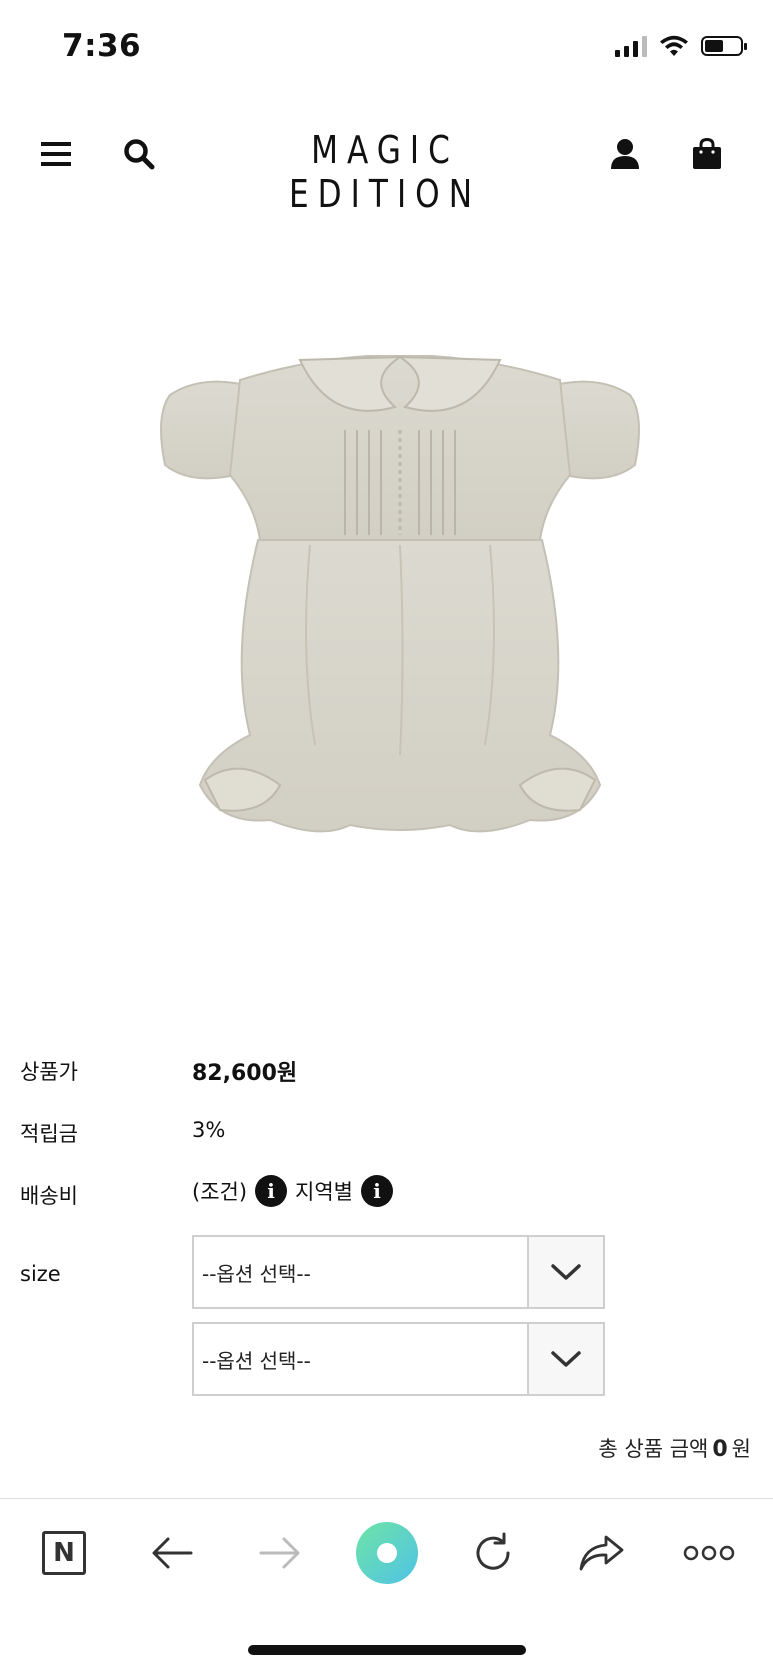 Image resolution: width=773 pixels, height=1675 pixels. I want to click on total-price: 총 상품 금액 0 원, so click(674, 1448).